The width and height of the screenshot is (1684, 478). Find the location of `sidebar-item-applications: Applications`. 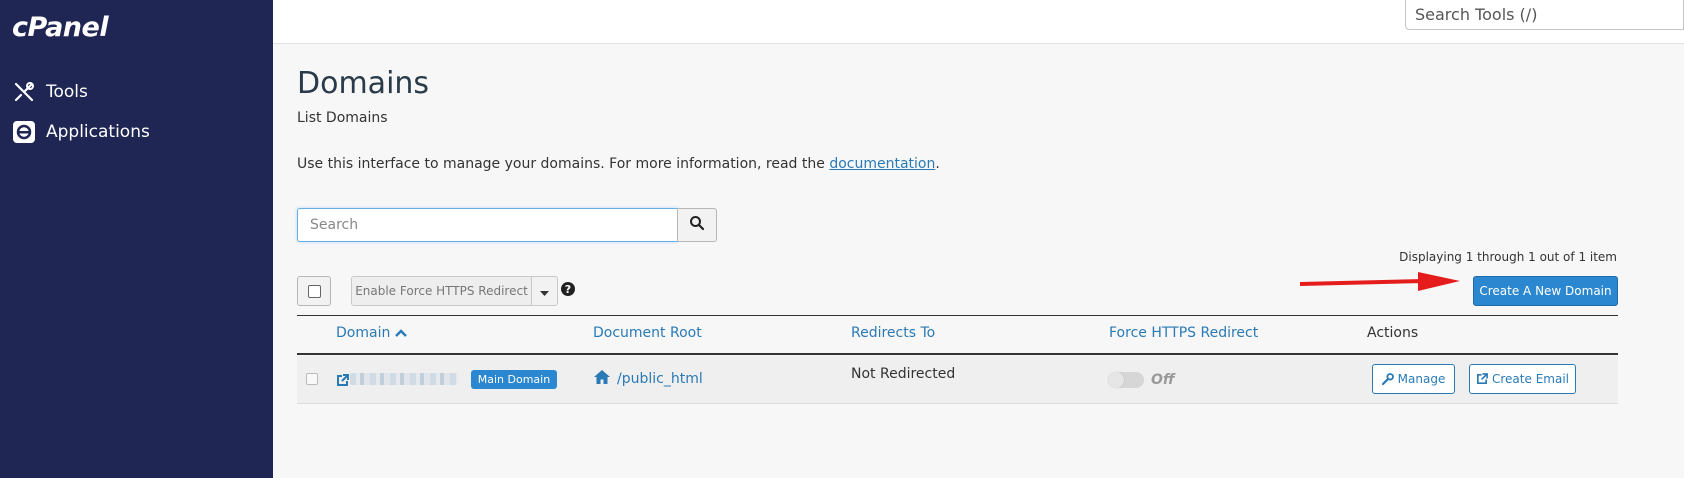

sidebar-item-applications: Applications is located at coordinates (81, 132).